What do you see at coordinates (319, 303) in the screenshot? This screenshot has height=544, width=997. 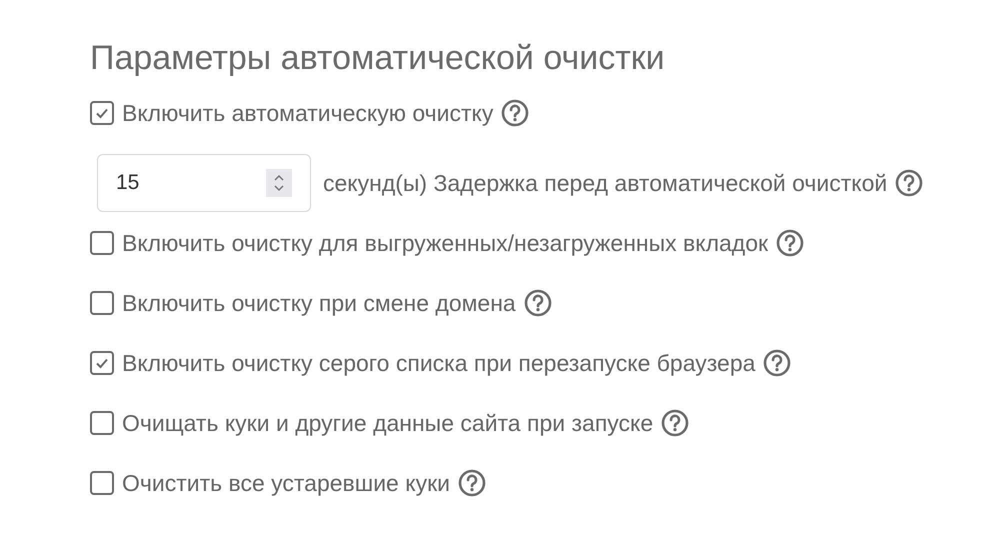 I see `option-label: Включить очистку при смене домена` at bounding box center [319, 303].